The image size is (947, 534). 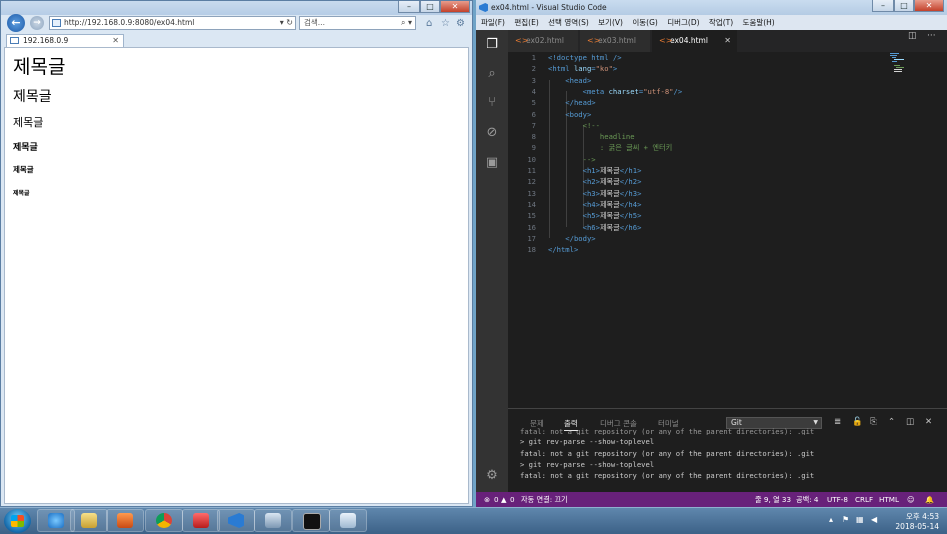 What do you see at coordinates (860, 519) in the screenshot?
I see `network-icon: ▦` at bounding box center [860, 519].